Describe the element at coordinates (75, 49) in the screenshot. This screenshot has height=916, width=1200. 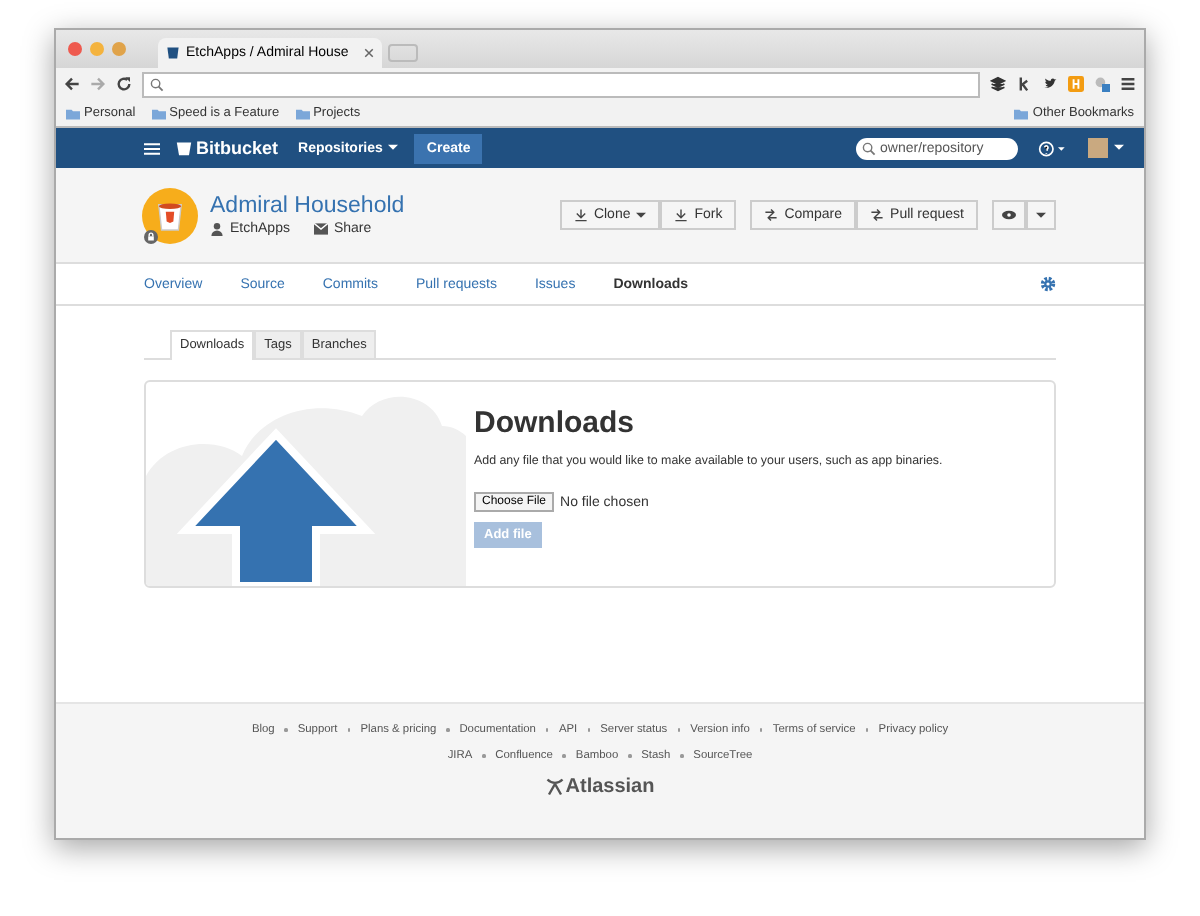
I see `close-button` at that location.